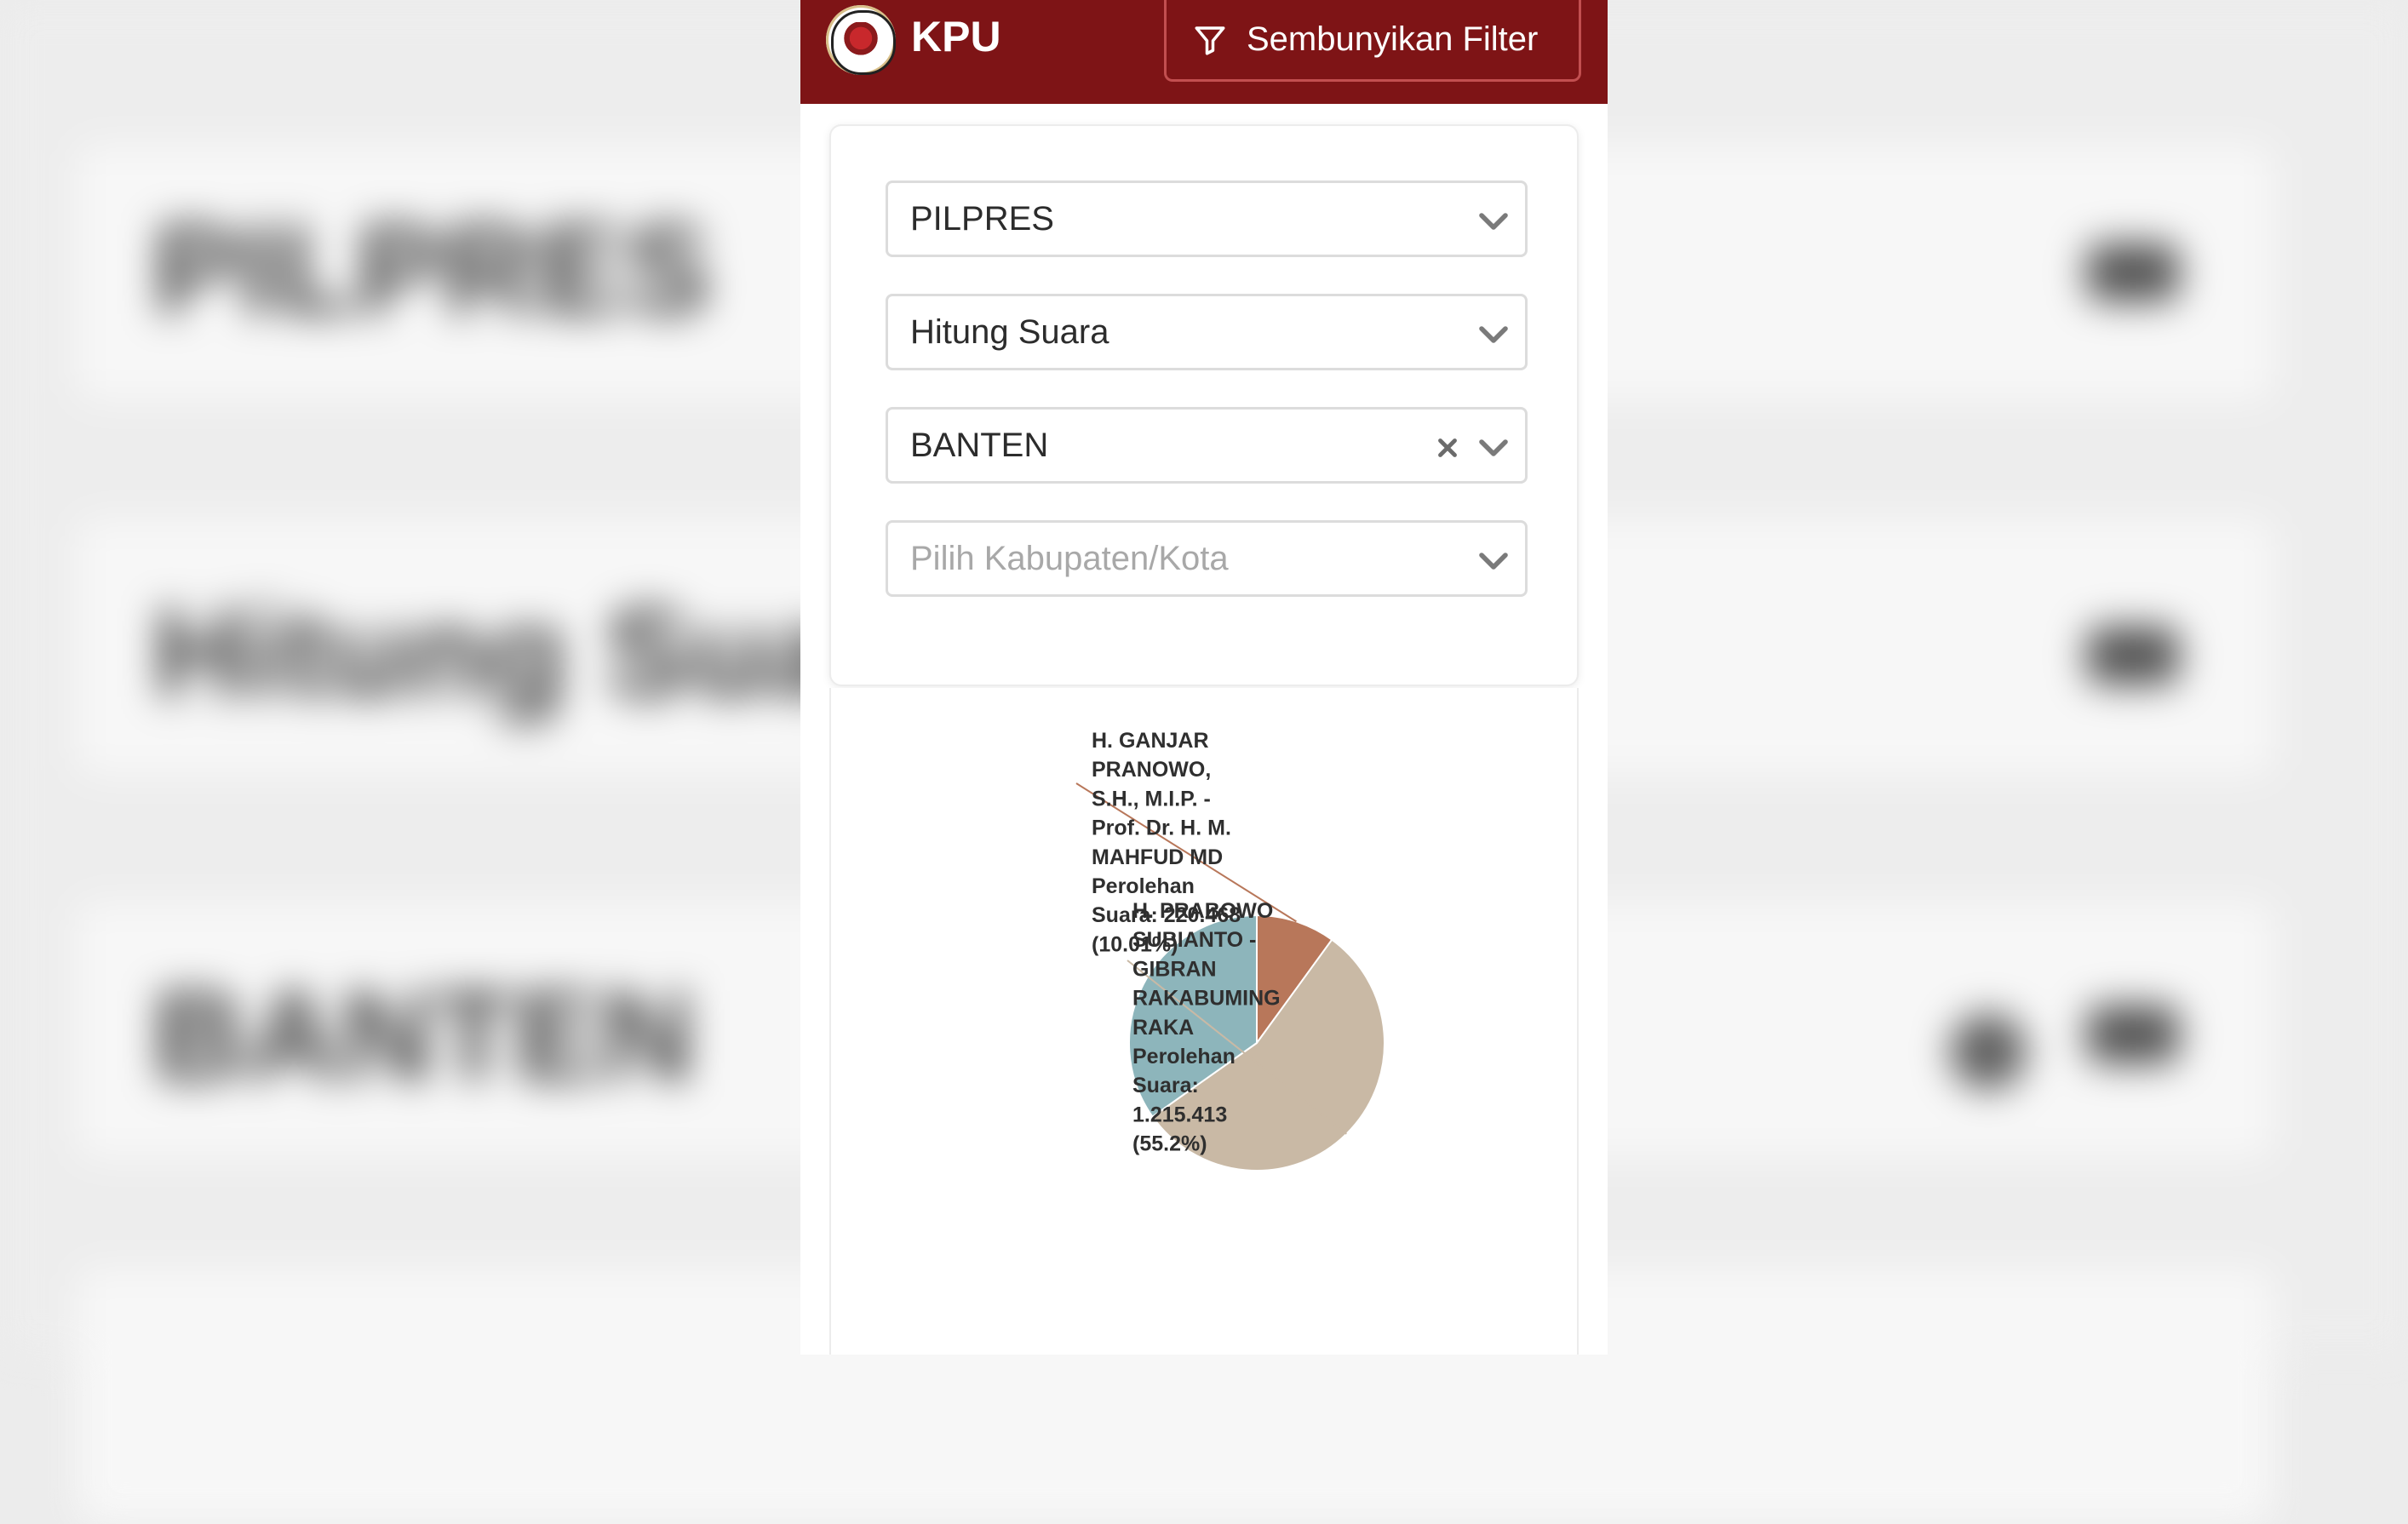 This screenshot has height=1524, width=2408. Describe the element at coordinates (956, 36) in the screenshot. I see `brand-name: KPU` at that location.